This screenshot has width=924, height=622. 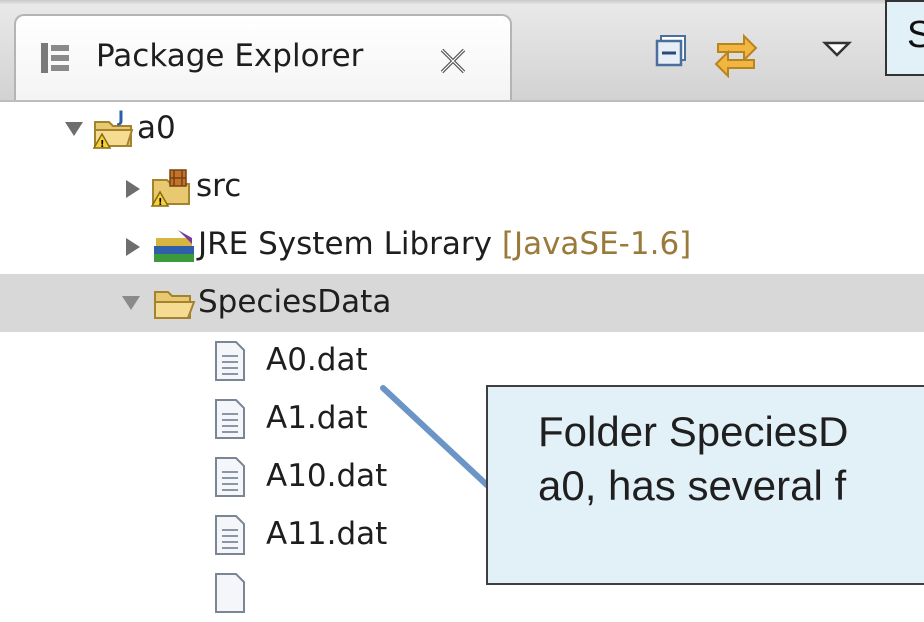 I want to click on file-icon, so click(x=230, y=595).